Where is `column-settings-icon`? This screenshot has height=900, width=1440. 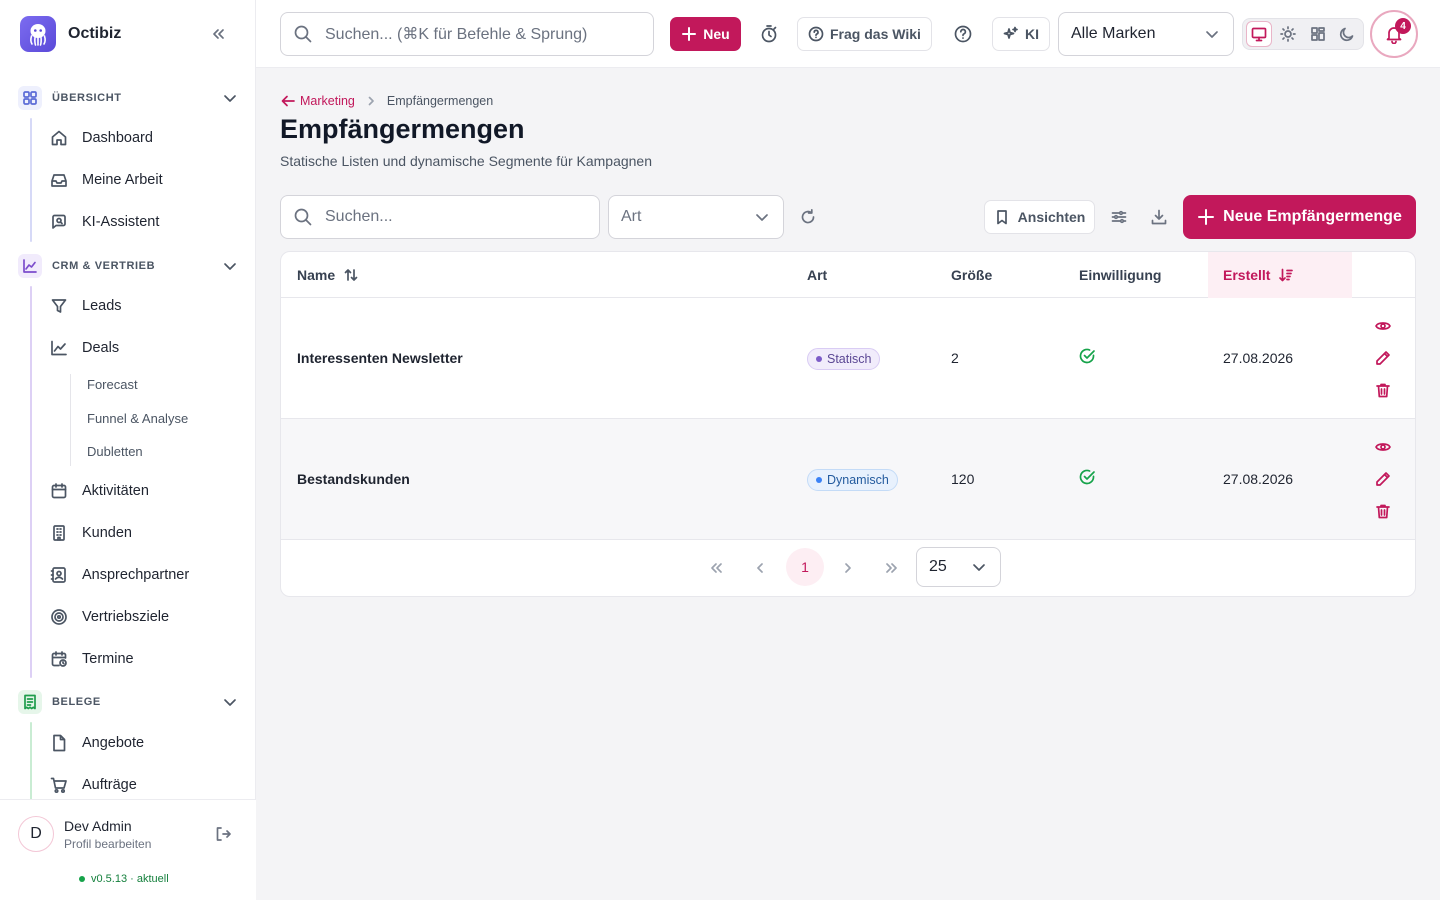 column-settings-icon is located at coordinates (1119, 217).